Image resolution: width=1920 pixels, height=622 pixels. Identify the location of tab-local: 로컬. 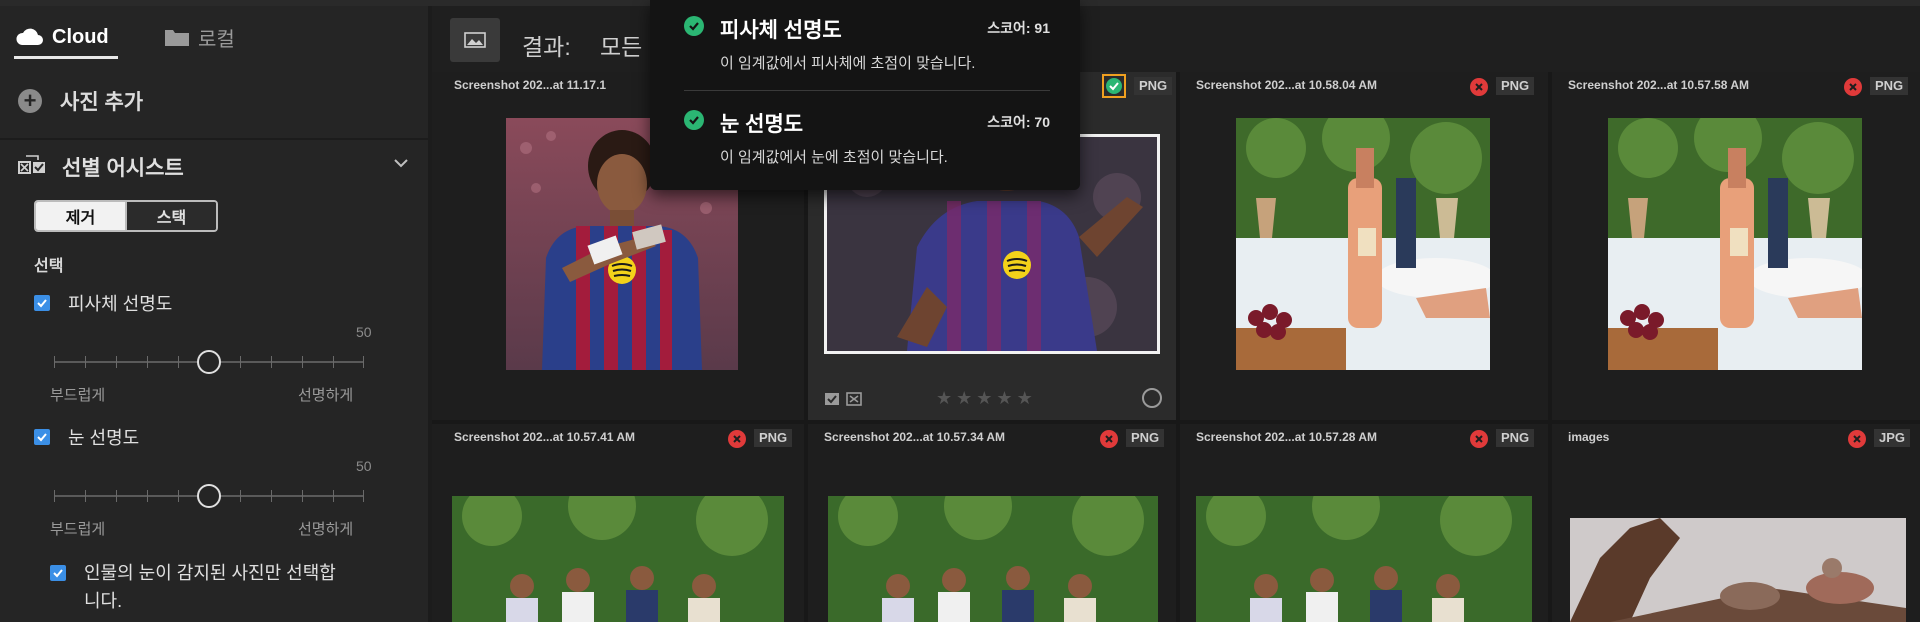
(199, 37).